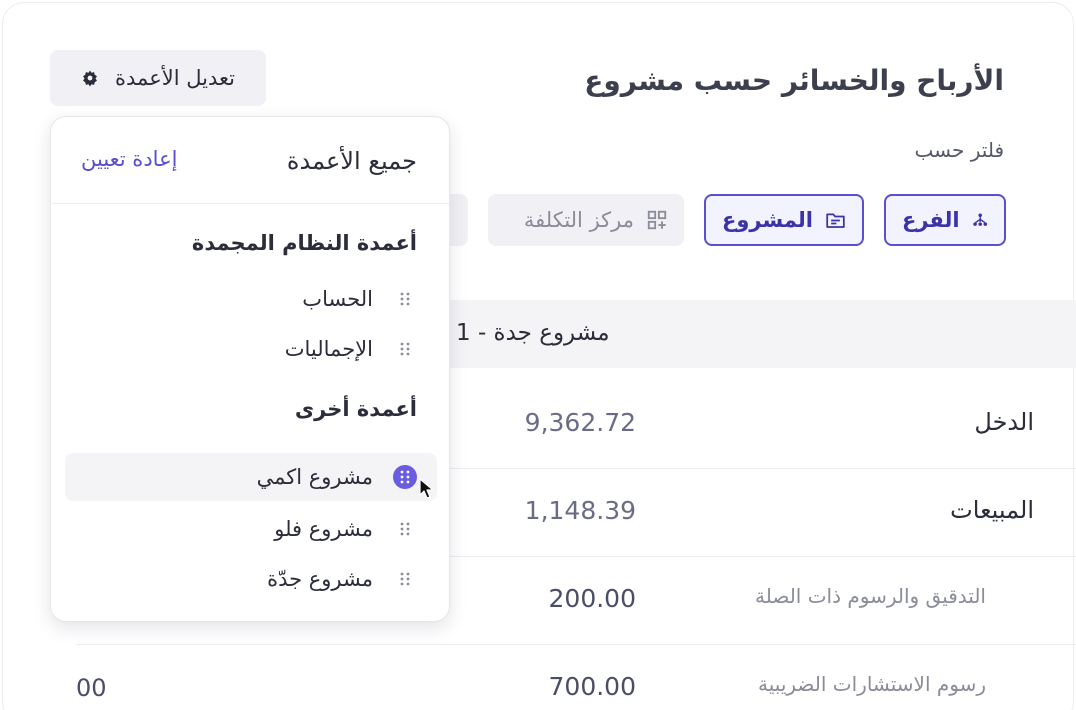 This screenshot has width=1076, height=710. Describe the element at coordinates (580, 510) in the screenshot. I see `row-value: 1,148.39` at that location.